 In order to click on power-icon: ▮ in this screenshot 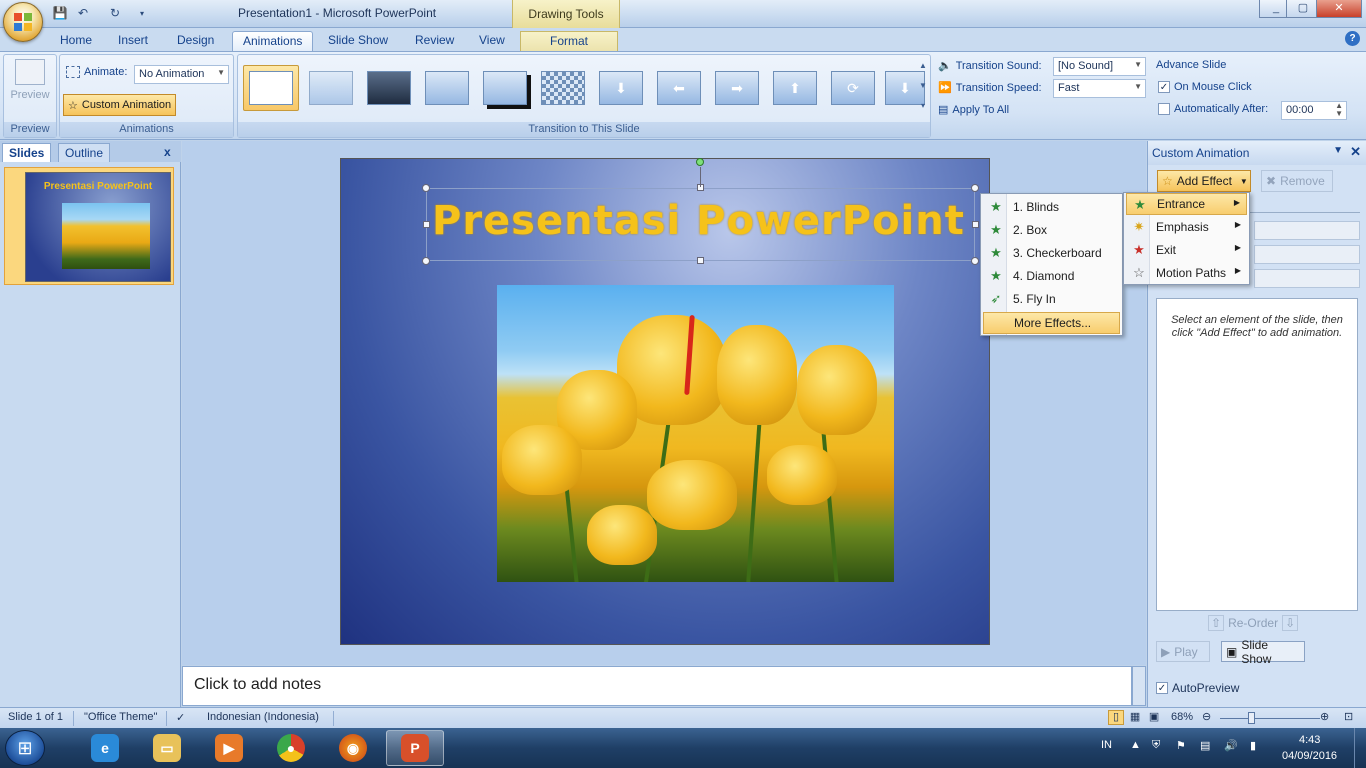, I will do `click(1253, 745)`.